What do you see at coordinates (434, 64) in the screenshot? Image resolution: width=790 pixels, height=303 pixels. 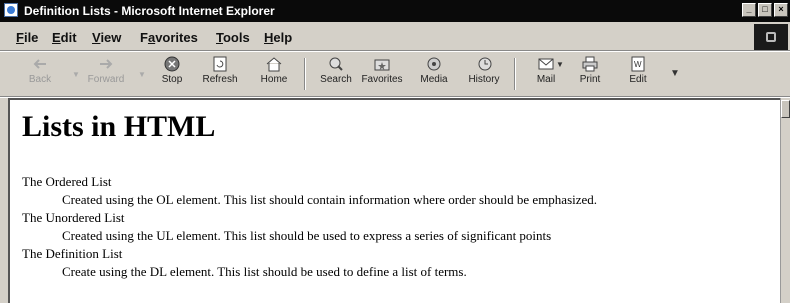 I see `media-icon` at bounding box center [434, 64].